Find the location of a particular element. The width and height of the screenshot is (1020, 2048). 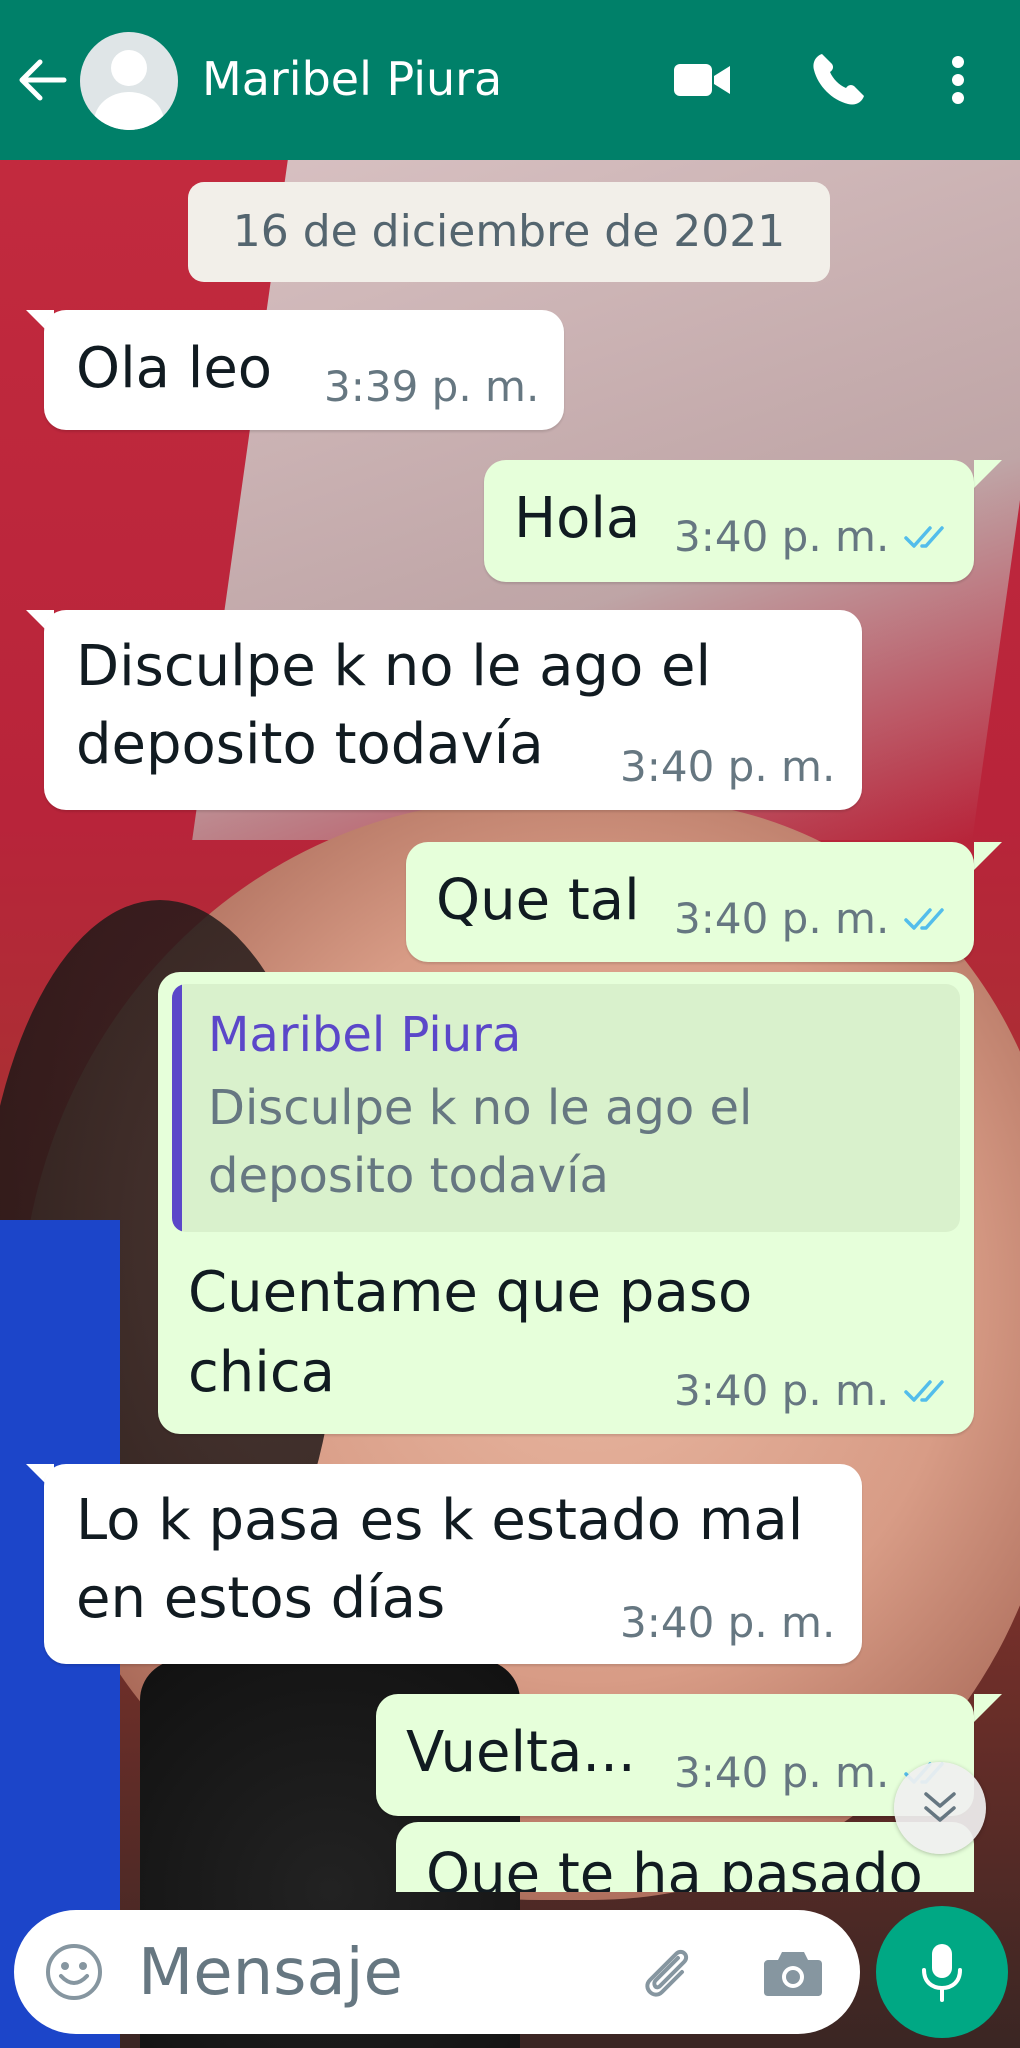

message-text: en estos días is located at coordinates (261, 1598).